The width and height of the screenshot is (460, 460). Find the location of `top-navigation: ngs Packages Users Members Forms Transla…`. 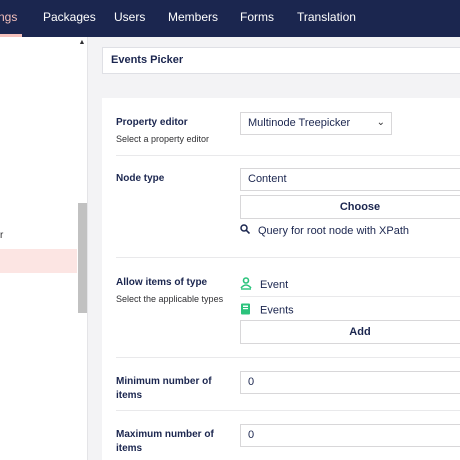

top-navigation: ngs Packages Users Members Forms Transla… is located at coordinates (230, 18).